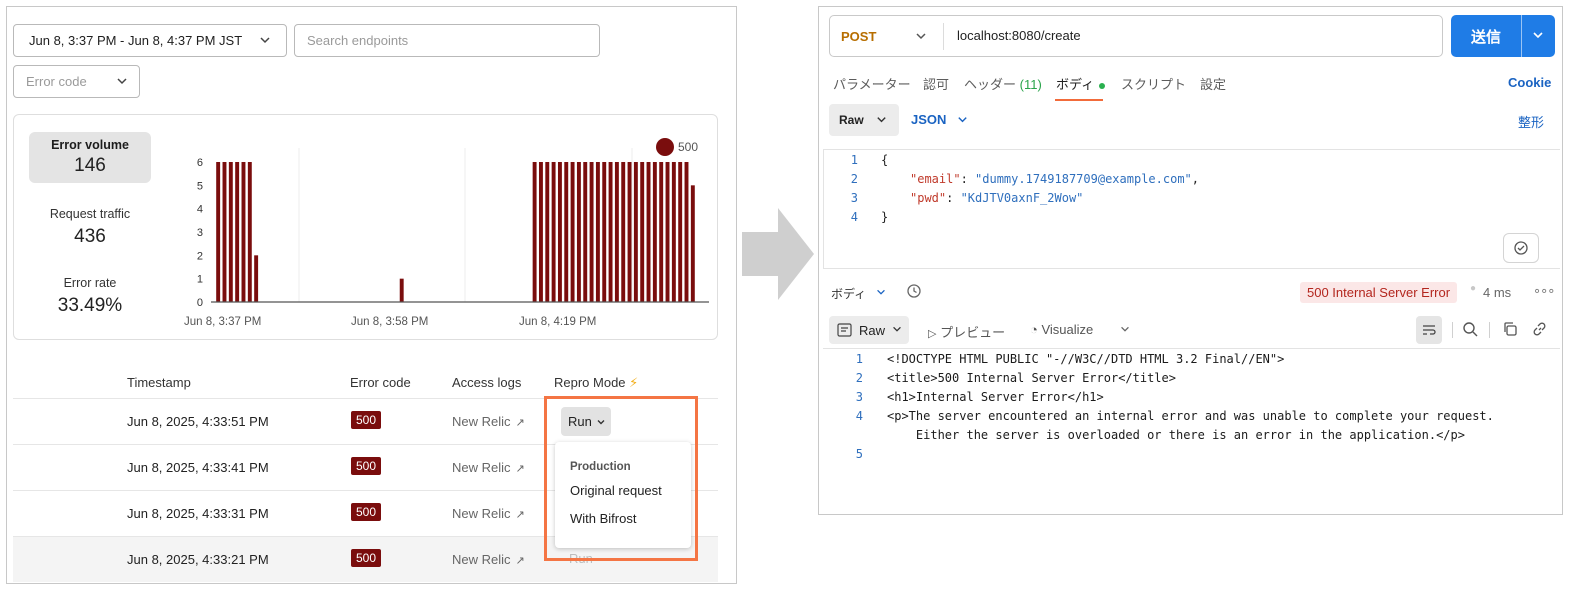 Image resolution: width=1571 pixels, height=594 pixels. Describe the element at coordinates (885, 217) in the screenshot. I see `code-line: }` at that location.